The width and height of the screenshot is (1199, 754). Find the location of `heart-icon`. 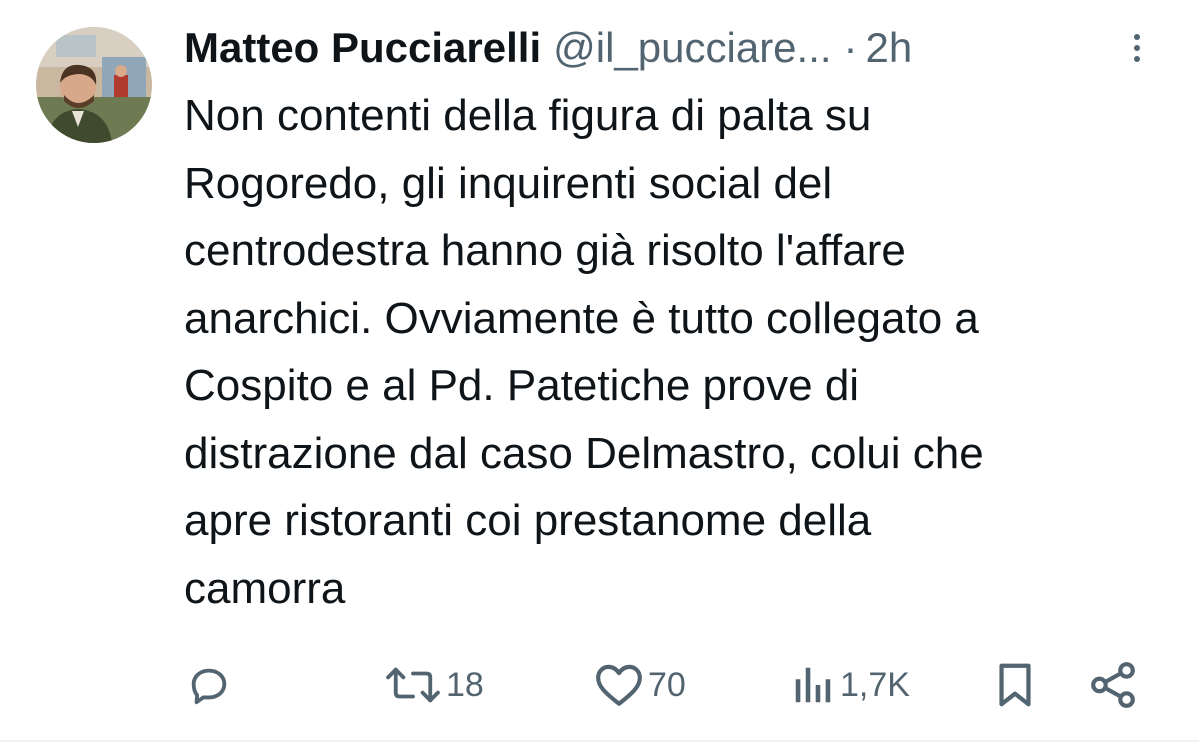

heart-icon is located at coordinates (619, 685).